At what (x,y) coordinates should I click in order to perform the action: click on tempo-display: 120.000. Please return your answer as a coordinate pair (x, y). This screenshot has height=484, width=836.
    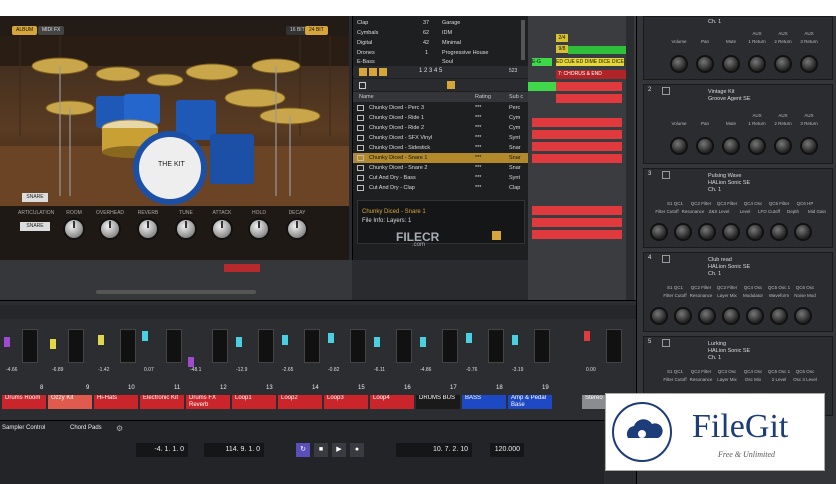
    Looking at the image, I should click on (507, 450).